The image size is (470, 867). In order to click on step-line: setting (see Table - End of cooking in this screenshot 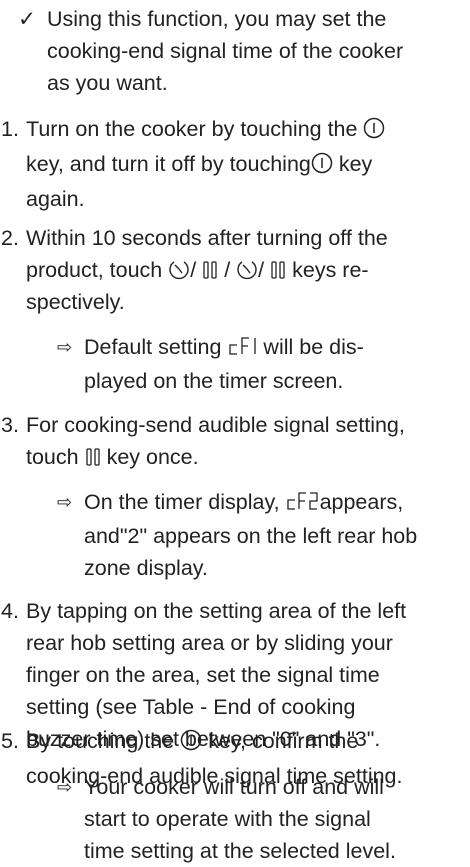, I will do `click(191, 707)`.